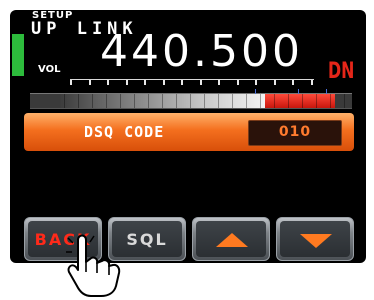 The height and width of the screenshot is (300, 374). I want to click on up-button, so click(231, 239).